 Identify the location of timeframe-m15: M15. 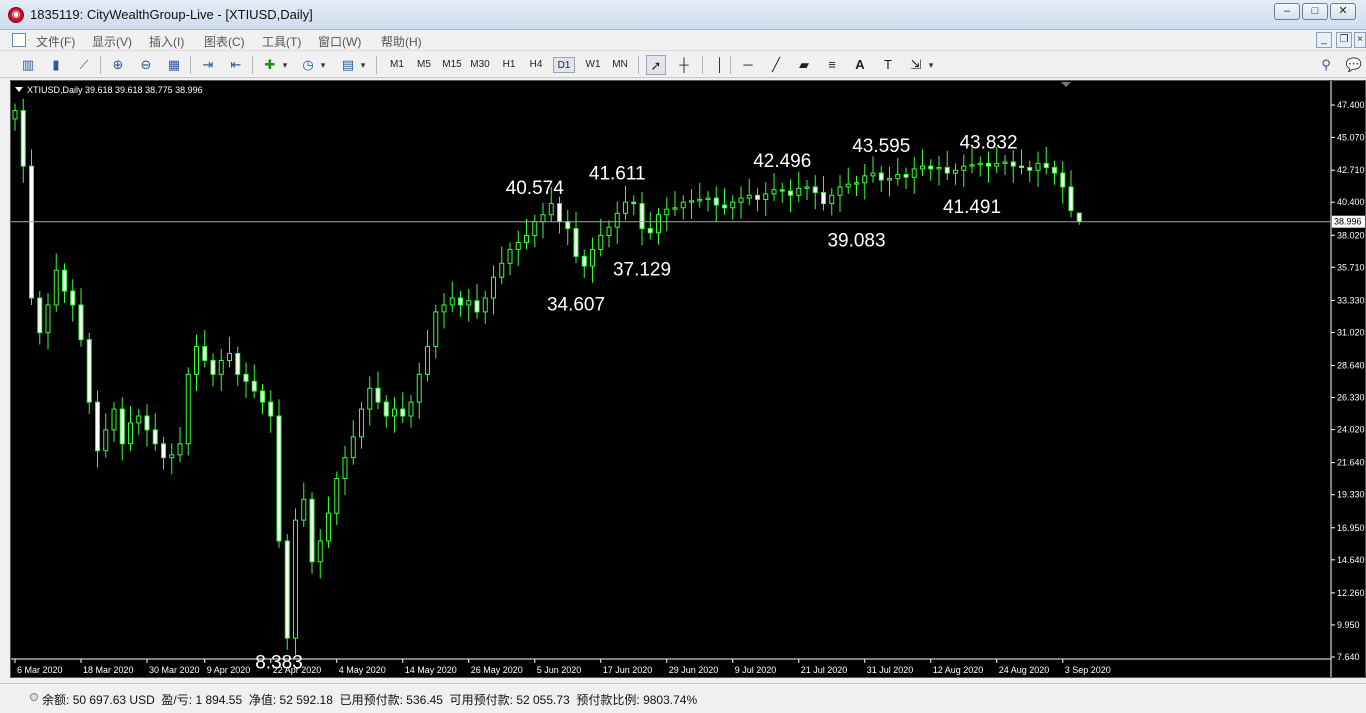
(452, 65).